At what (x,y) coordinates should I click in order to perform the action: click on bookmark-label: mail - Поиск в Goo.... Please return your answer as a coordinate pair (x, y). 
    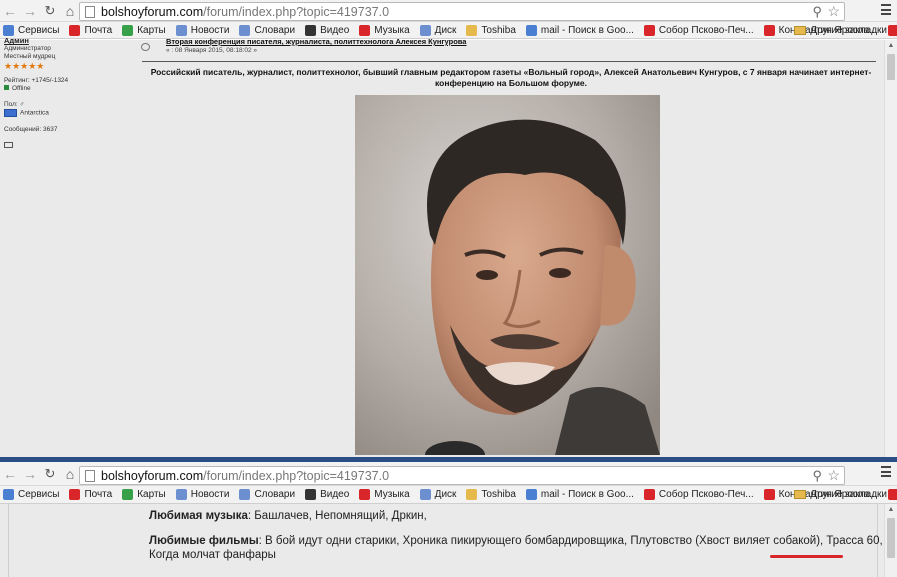
    Looking at the image, I should click on (587, 30).